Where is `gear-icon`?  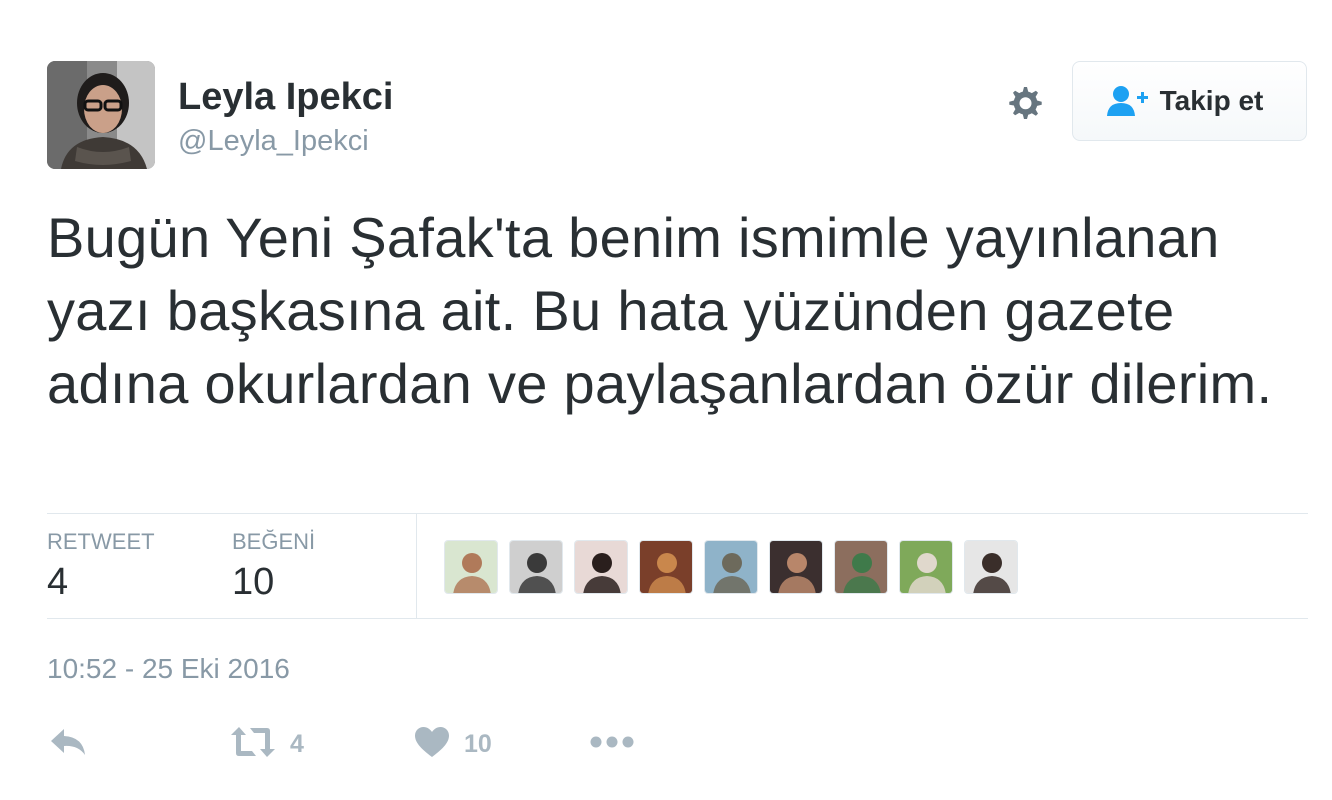 gear-icon is located at coordinates (1024, 103).